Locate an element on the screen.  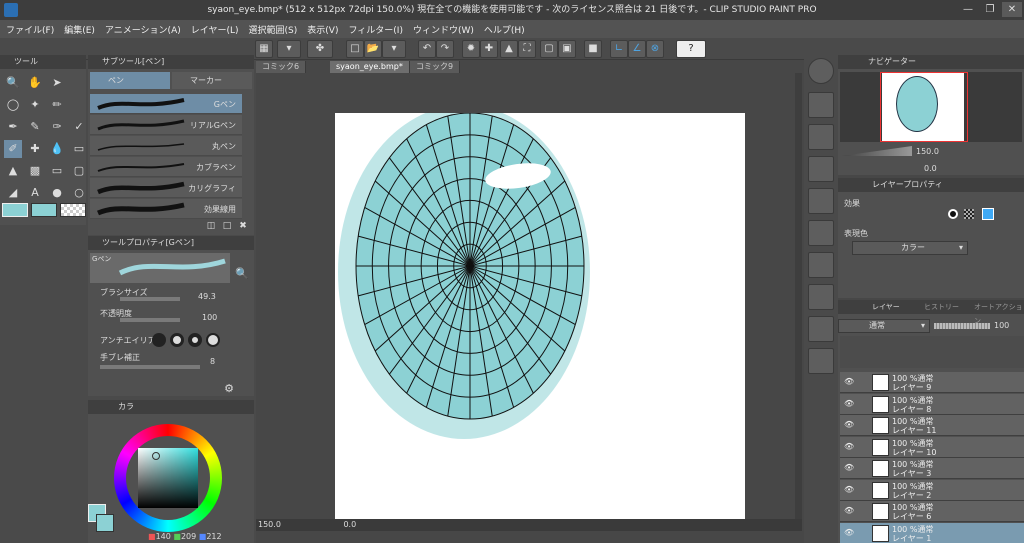
menu-help: ヘルプ(H) is located at coordinates (504, 29).